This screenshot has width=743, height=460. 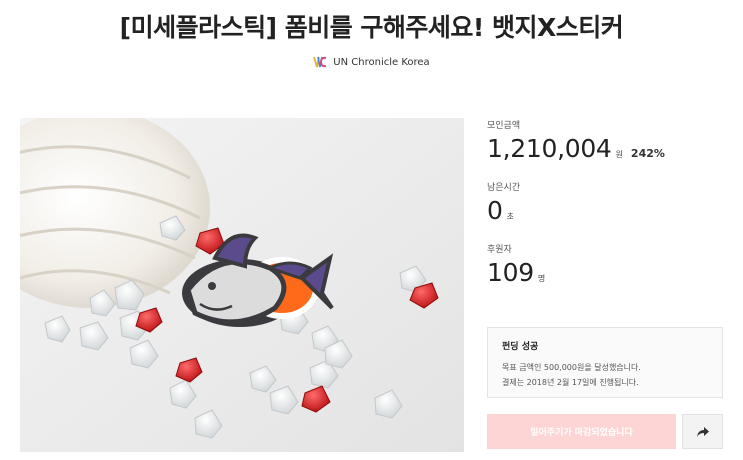 I want to click on project-title: [미세플라스틱] 폼비를 구해주세요! 뱃지X스티커, so click(x=371, y=27).